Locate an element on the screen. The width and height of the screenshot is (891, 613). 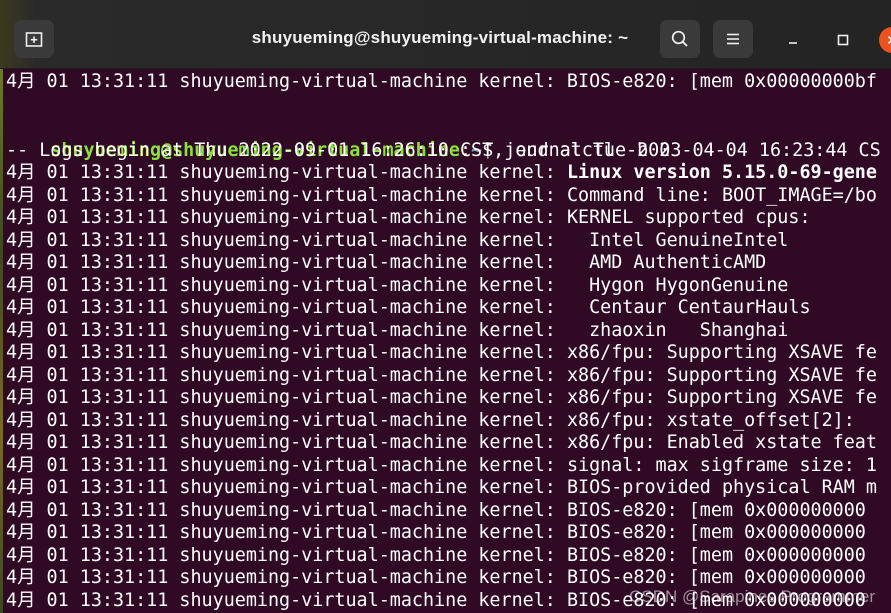
log-message: Command line: BOOT_IMAGE=/bo is located at coordinates (721, 195).